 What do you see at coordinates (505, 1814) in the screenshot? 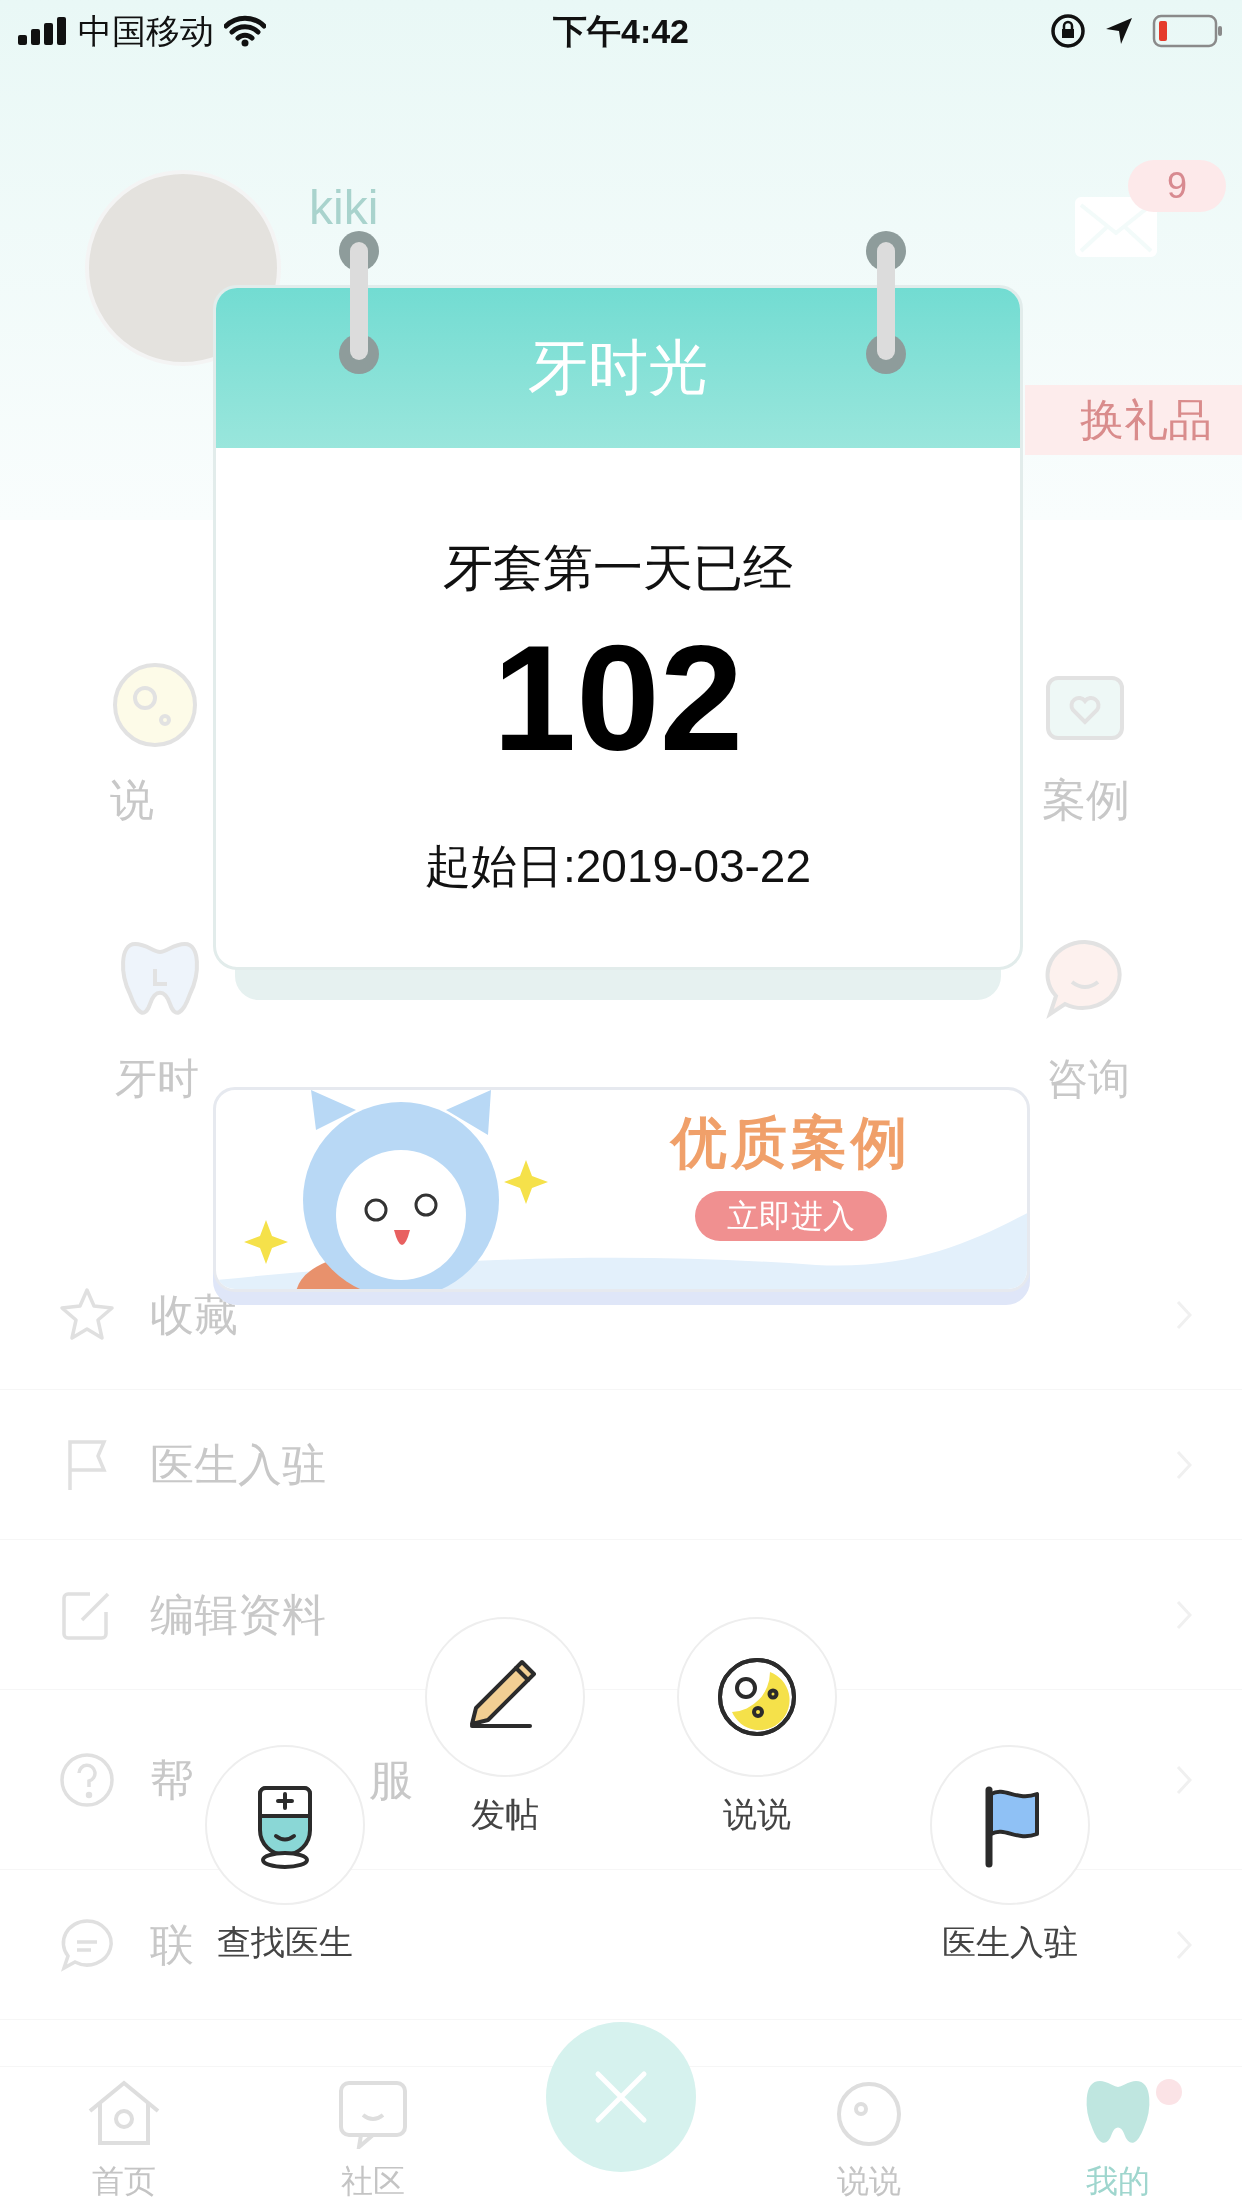
I see `action-label: 发帖` at bounding box center [505, 1814].